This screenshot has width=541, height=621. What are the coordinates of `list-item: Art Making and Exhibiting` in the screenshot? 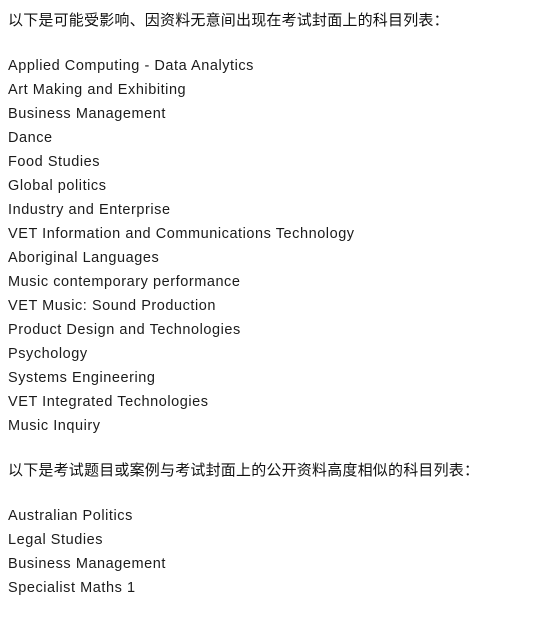 It's located at (97, 90).